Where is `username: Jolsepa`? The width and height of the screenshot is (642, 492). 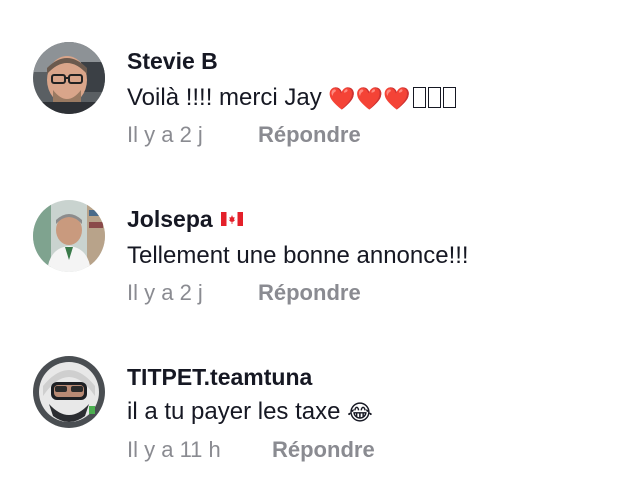
username: Jolsepa is located at coordinates (185, 219).